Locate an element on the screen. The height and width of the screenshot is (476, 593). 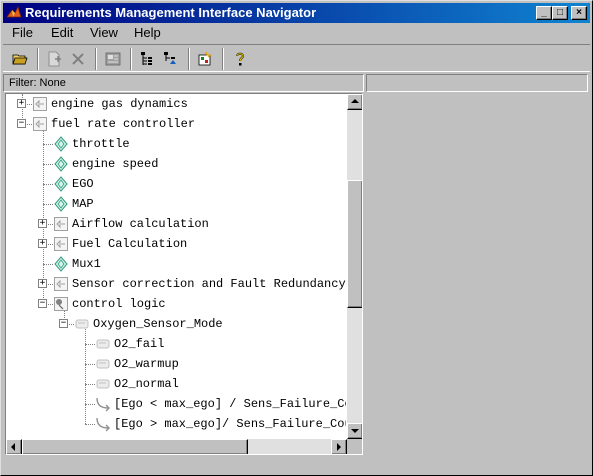
close-button: × is located at coordinates (579, 13).